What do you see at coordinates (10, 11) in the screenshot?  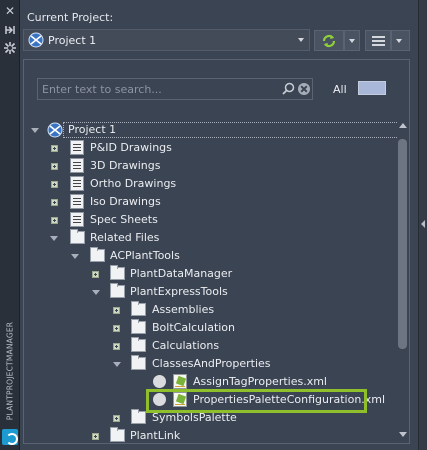 I see `close-icon: ✕` at bounding box center [10, 11].